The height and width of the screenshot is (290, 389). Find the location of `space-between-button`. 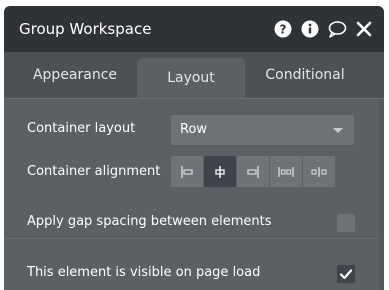

space-between-button is located at coordinates (286, 171).